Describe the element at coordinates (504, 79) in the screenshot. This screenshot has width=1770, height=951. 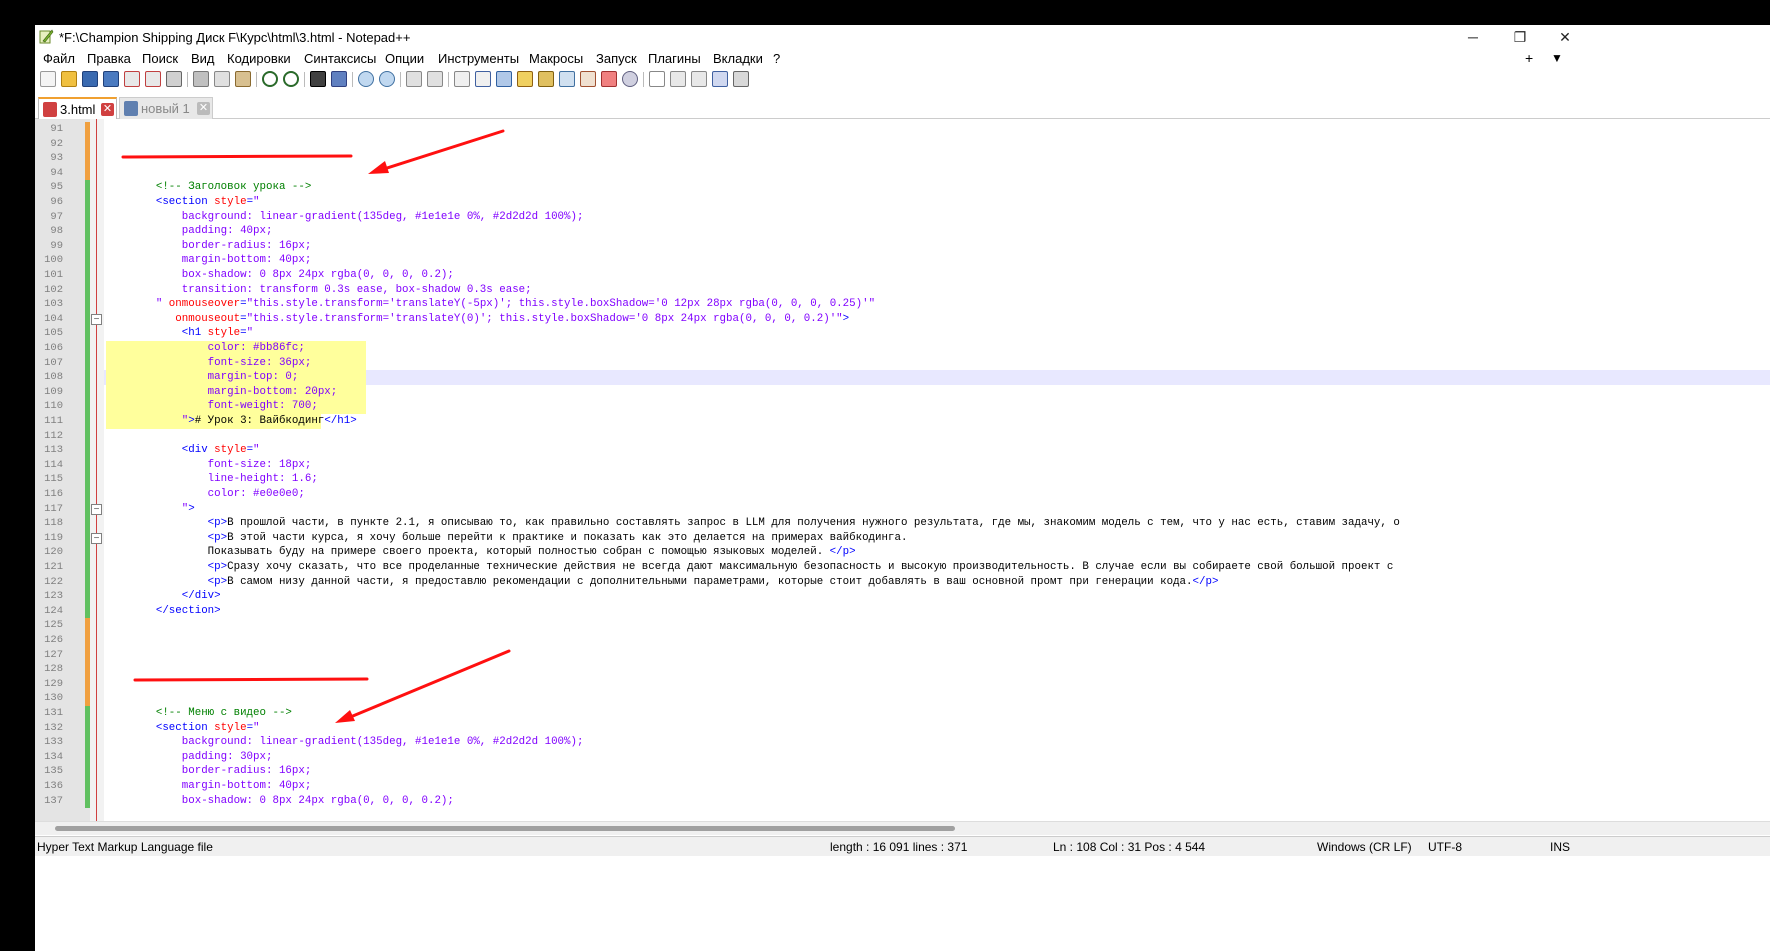
I see `indent-guide-icon` at that location.